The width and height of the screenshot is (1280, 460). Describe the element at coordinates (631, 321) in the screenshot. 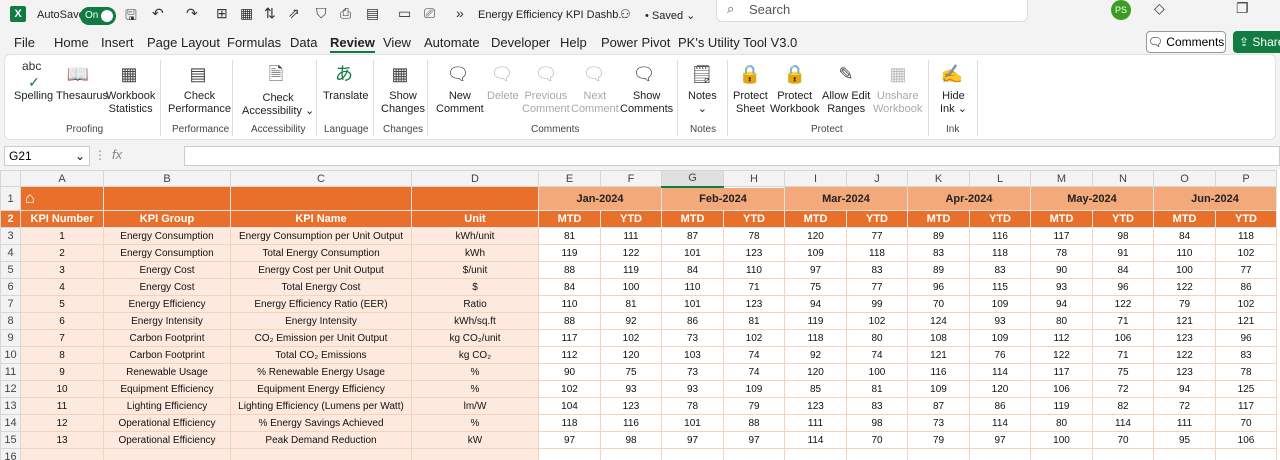

I see `ytd-cell: 92` at that location.